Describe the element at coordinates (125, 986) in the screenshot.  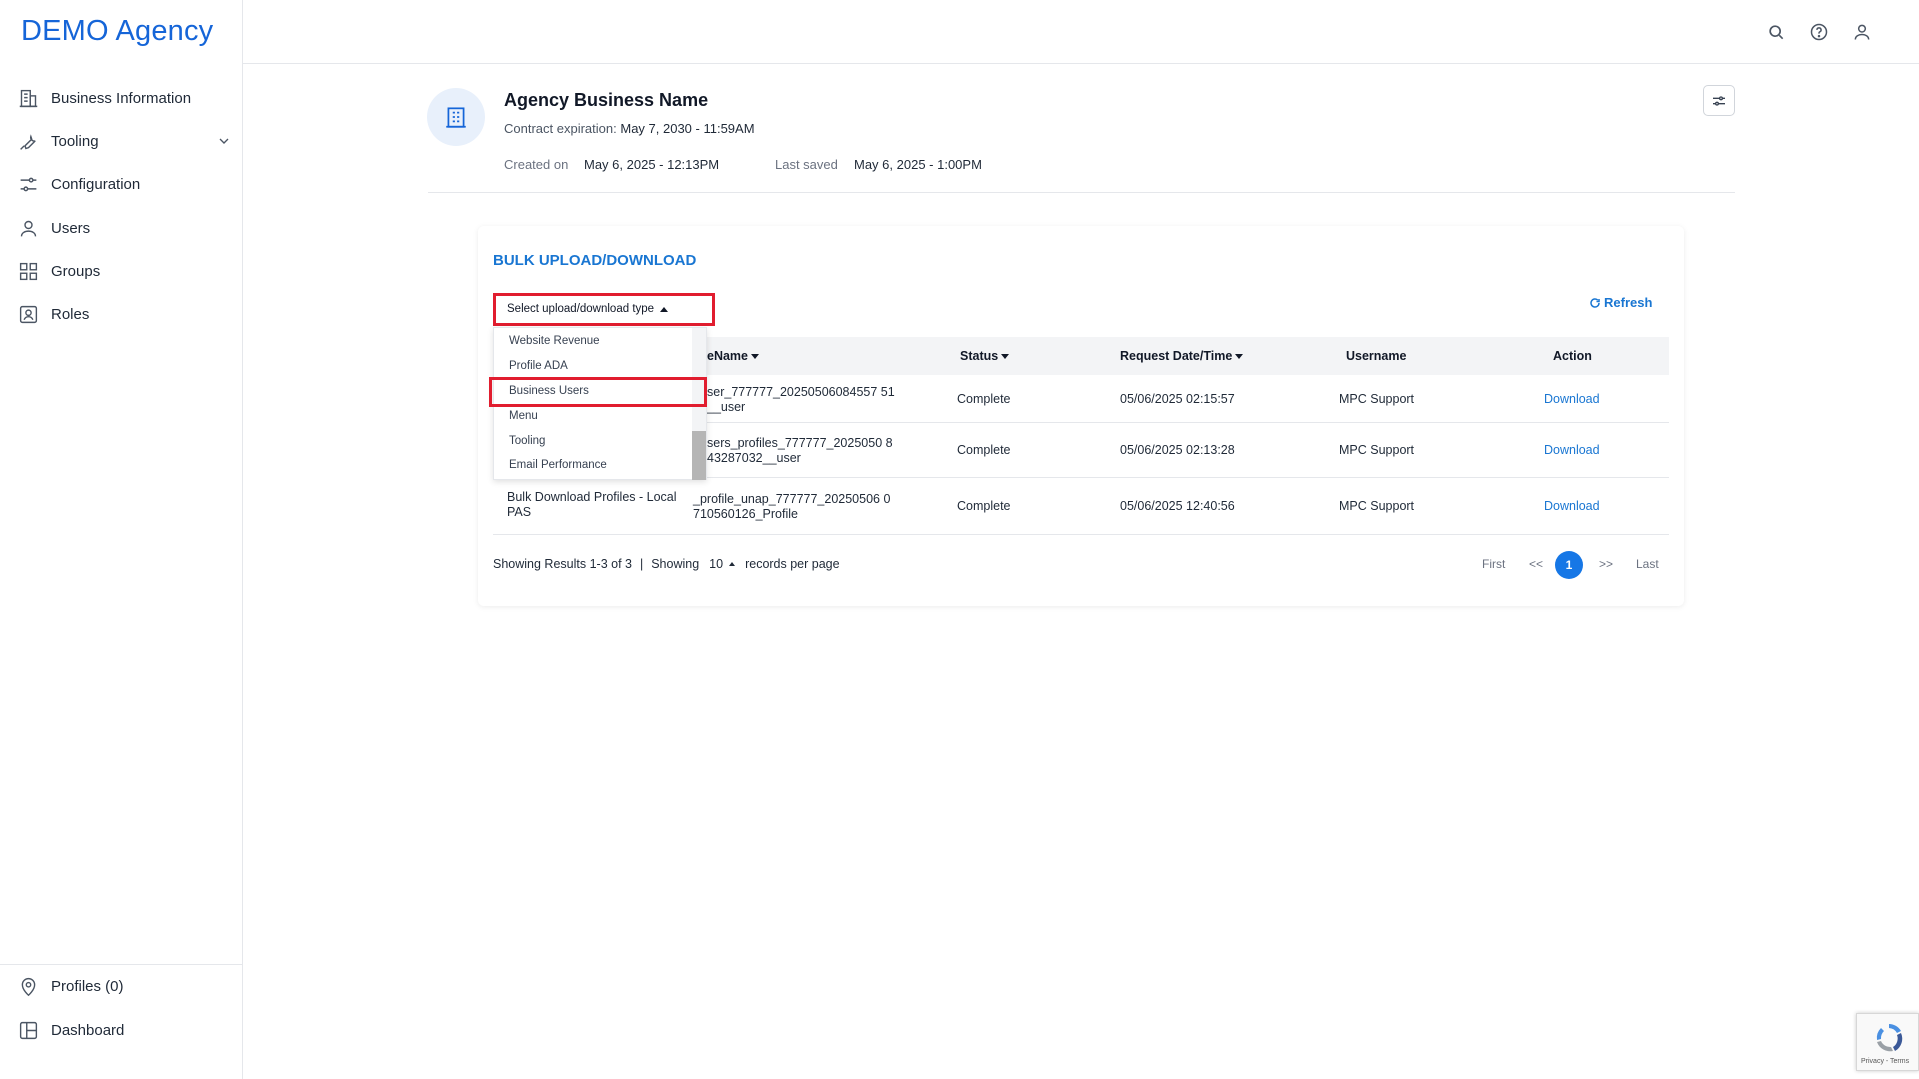
I see `sidebar-item-profiles: Profiles (0)` at that location.